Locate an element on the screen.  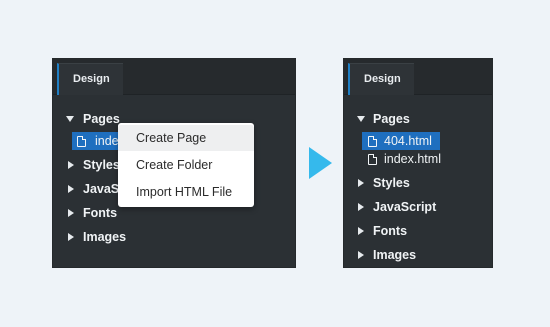
transition-arrow-icon is located at coordinates (320, 163).